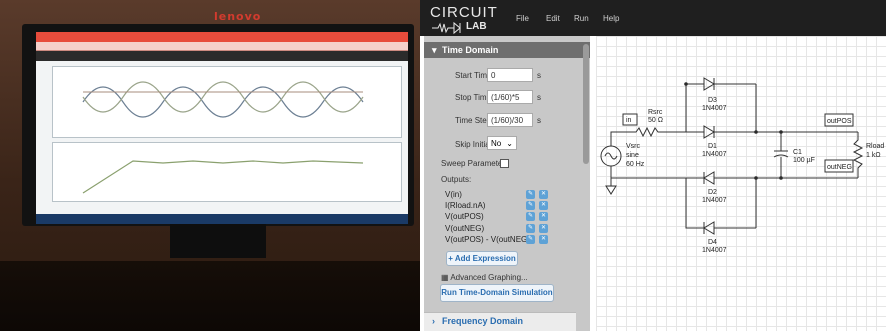 The height and width of the screenshot is (331, 886). What do you see at coordinates (482, 258) in the screenshot?
I see `add-expression-button: + Add Expression` at bounding box center [482, 258].